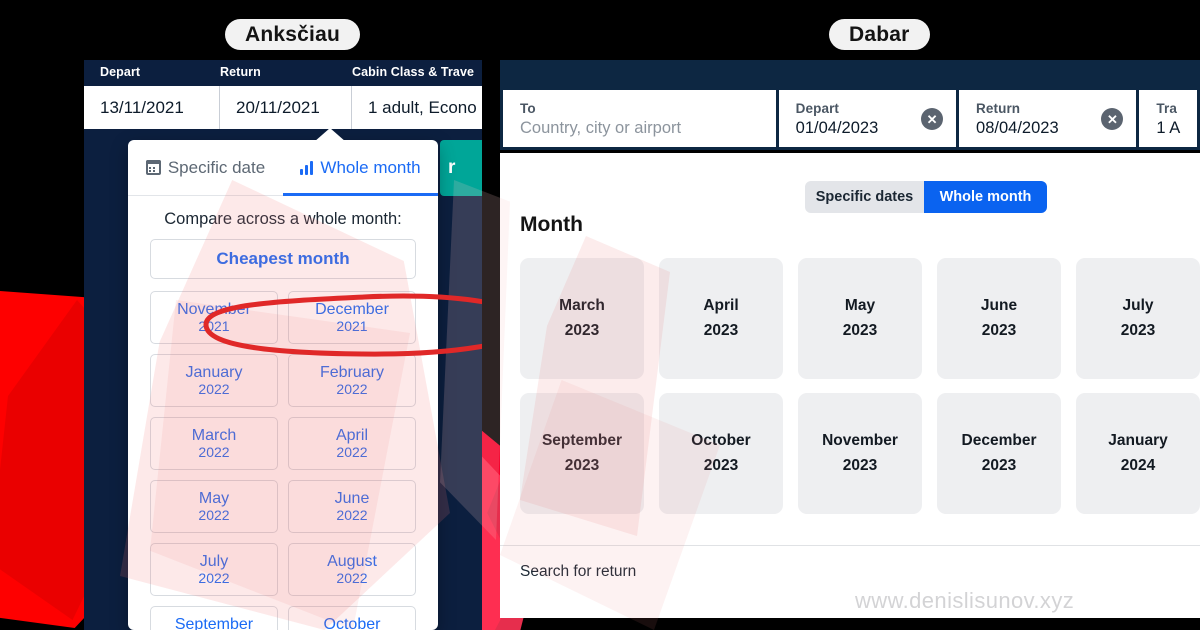  What do you see at coordinates (860, 318) in the screenshot?
I see `after-month-cell: May 2023` at bounding box center [860, 318].